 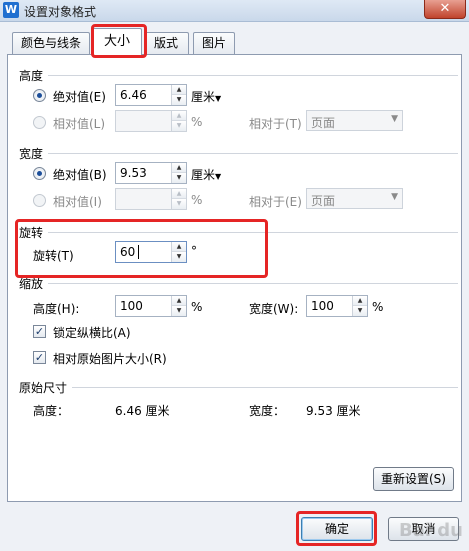 What do you see at coordinates (110, 359) in the screenshot?
I see `relative-original-label: 相对原始图片大小(R)` at bounding box center [110, 359].